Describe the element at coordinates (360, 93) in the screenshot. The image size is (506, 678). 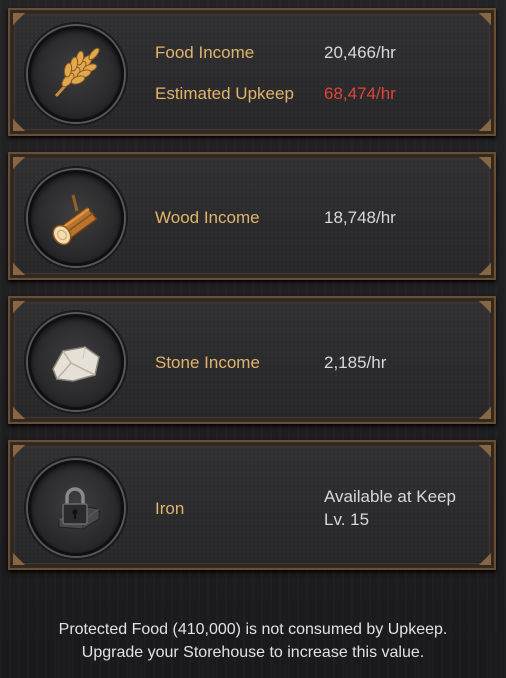
I see `estimated-upkeep-value: 68,474/hr` at that location.